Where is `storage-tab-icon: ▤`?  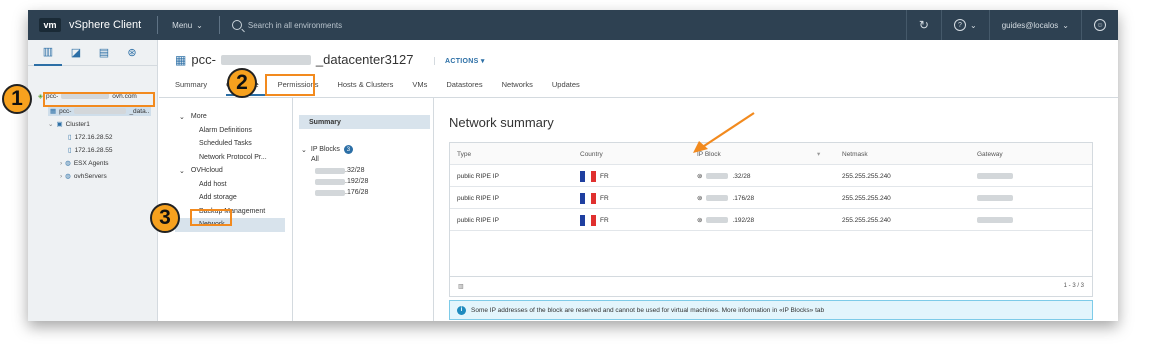 storage-tab-icon: ▤ is located at coordinates (104, 53).